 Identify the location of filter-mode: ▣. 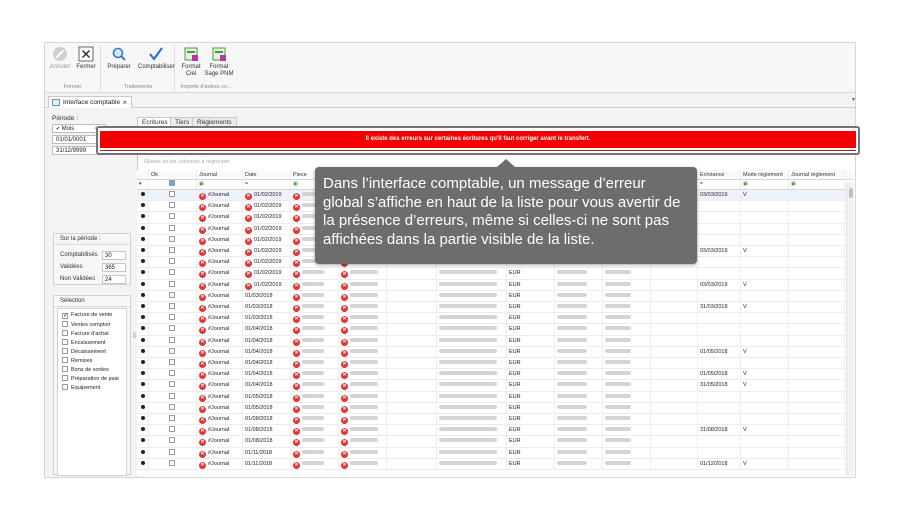
(765, 184).